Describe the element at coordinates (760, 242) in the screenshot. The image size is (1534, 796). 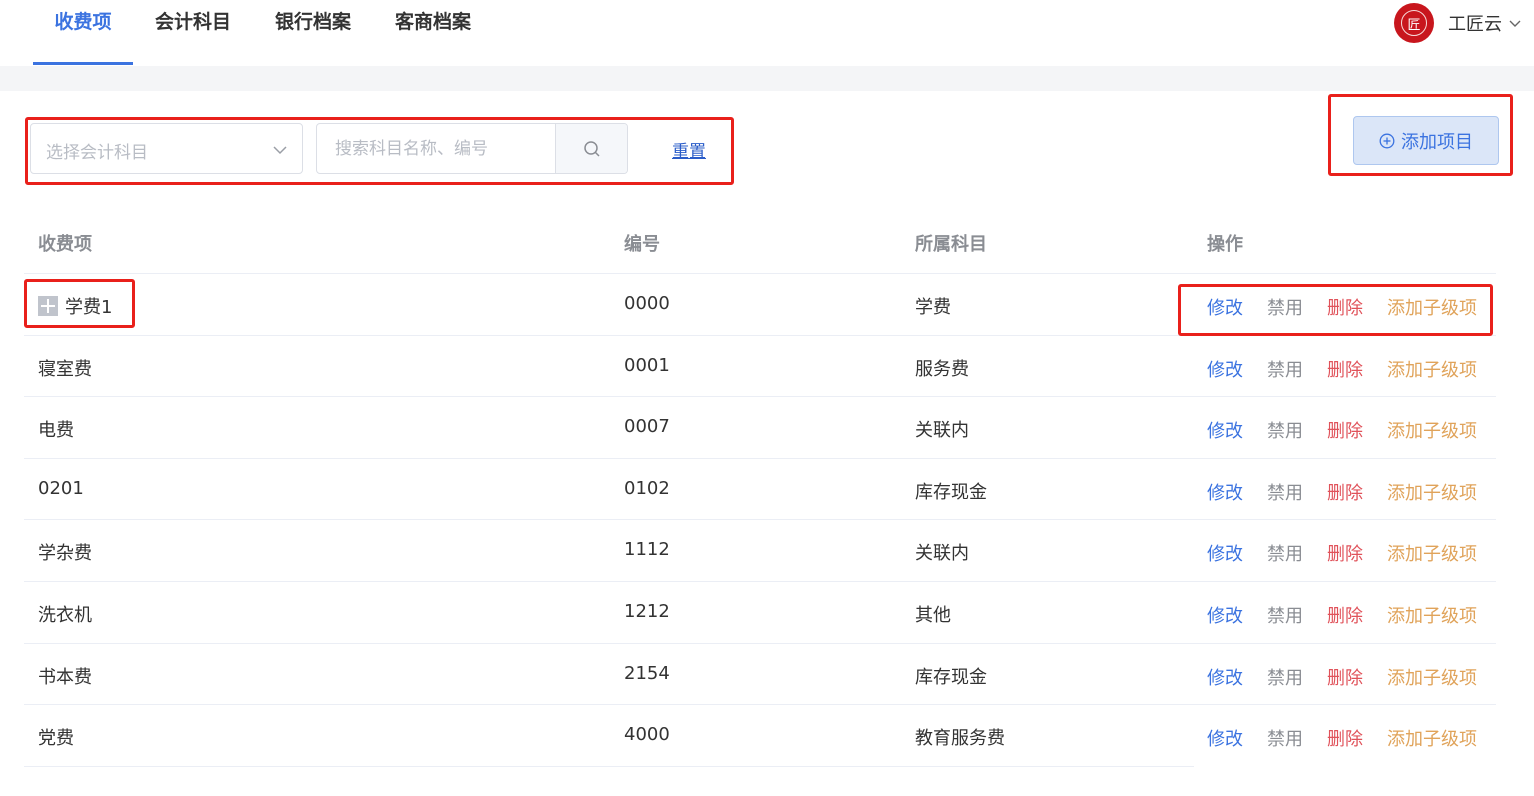
I see `table-header: 收费项 编号 所属科目 操作` at that location.